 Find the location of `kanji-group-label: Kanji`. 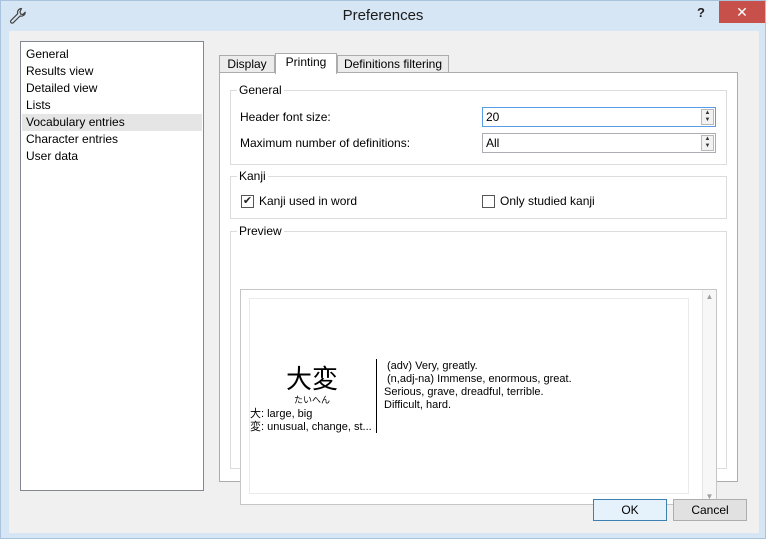

kanji-group-label: Kanji is located at coordinates (252, 176).